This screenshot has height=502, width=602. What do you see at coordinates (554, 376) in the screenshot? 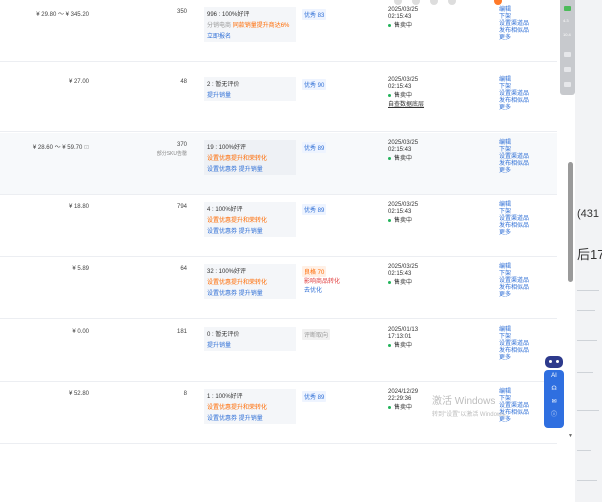
I see `ai-button: AI` at bounding box center [554, 376].